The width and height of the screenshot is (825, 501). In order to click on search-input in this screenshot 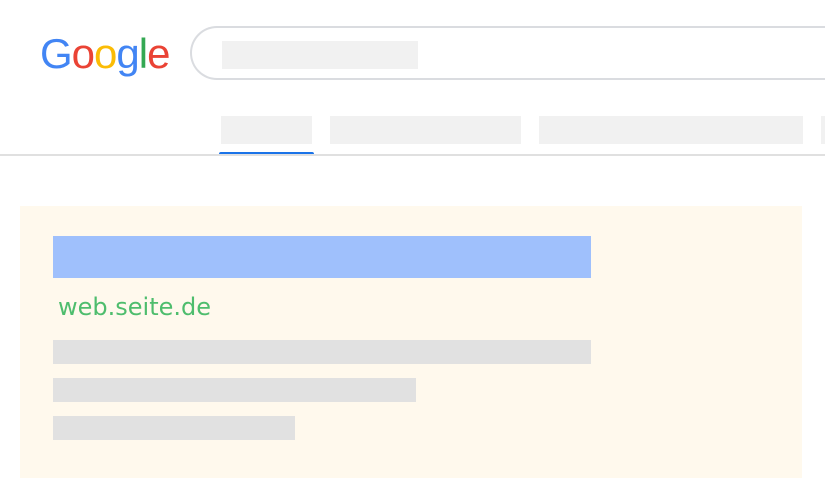, I will do `click(507, 53)`.